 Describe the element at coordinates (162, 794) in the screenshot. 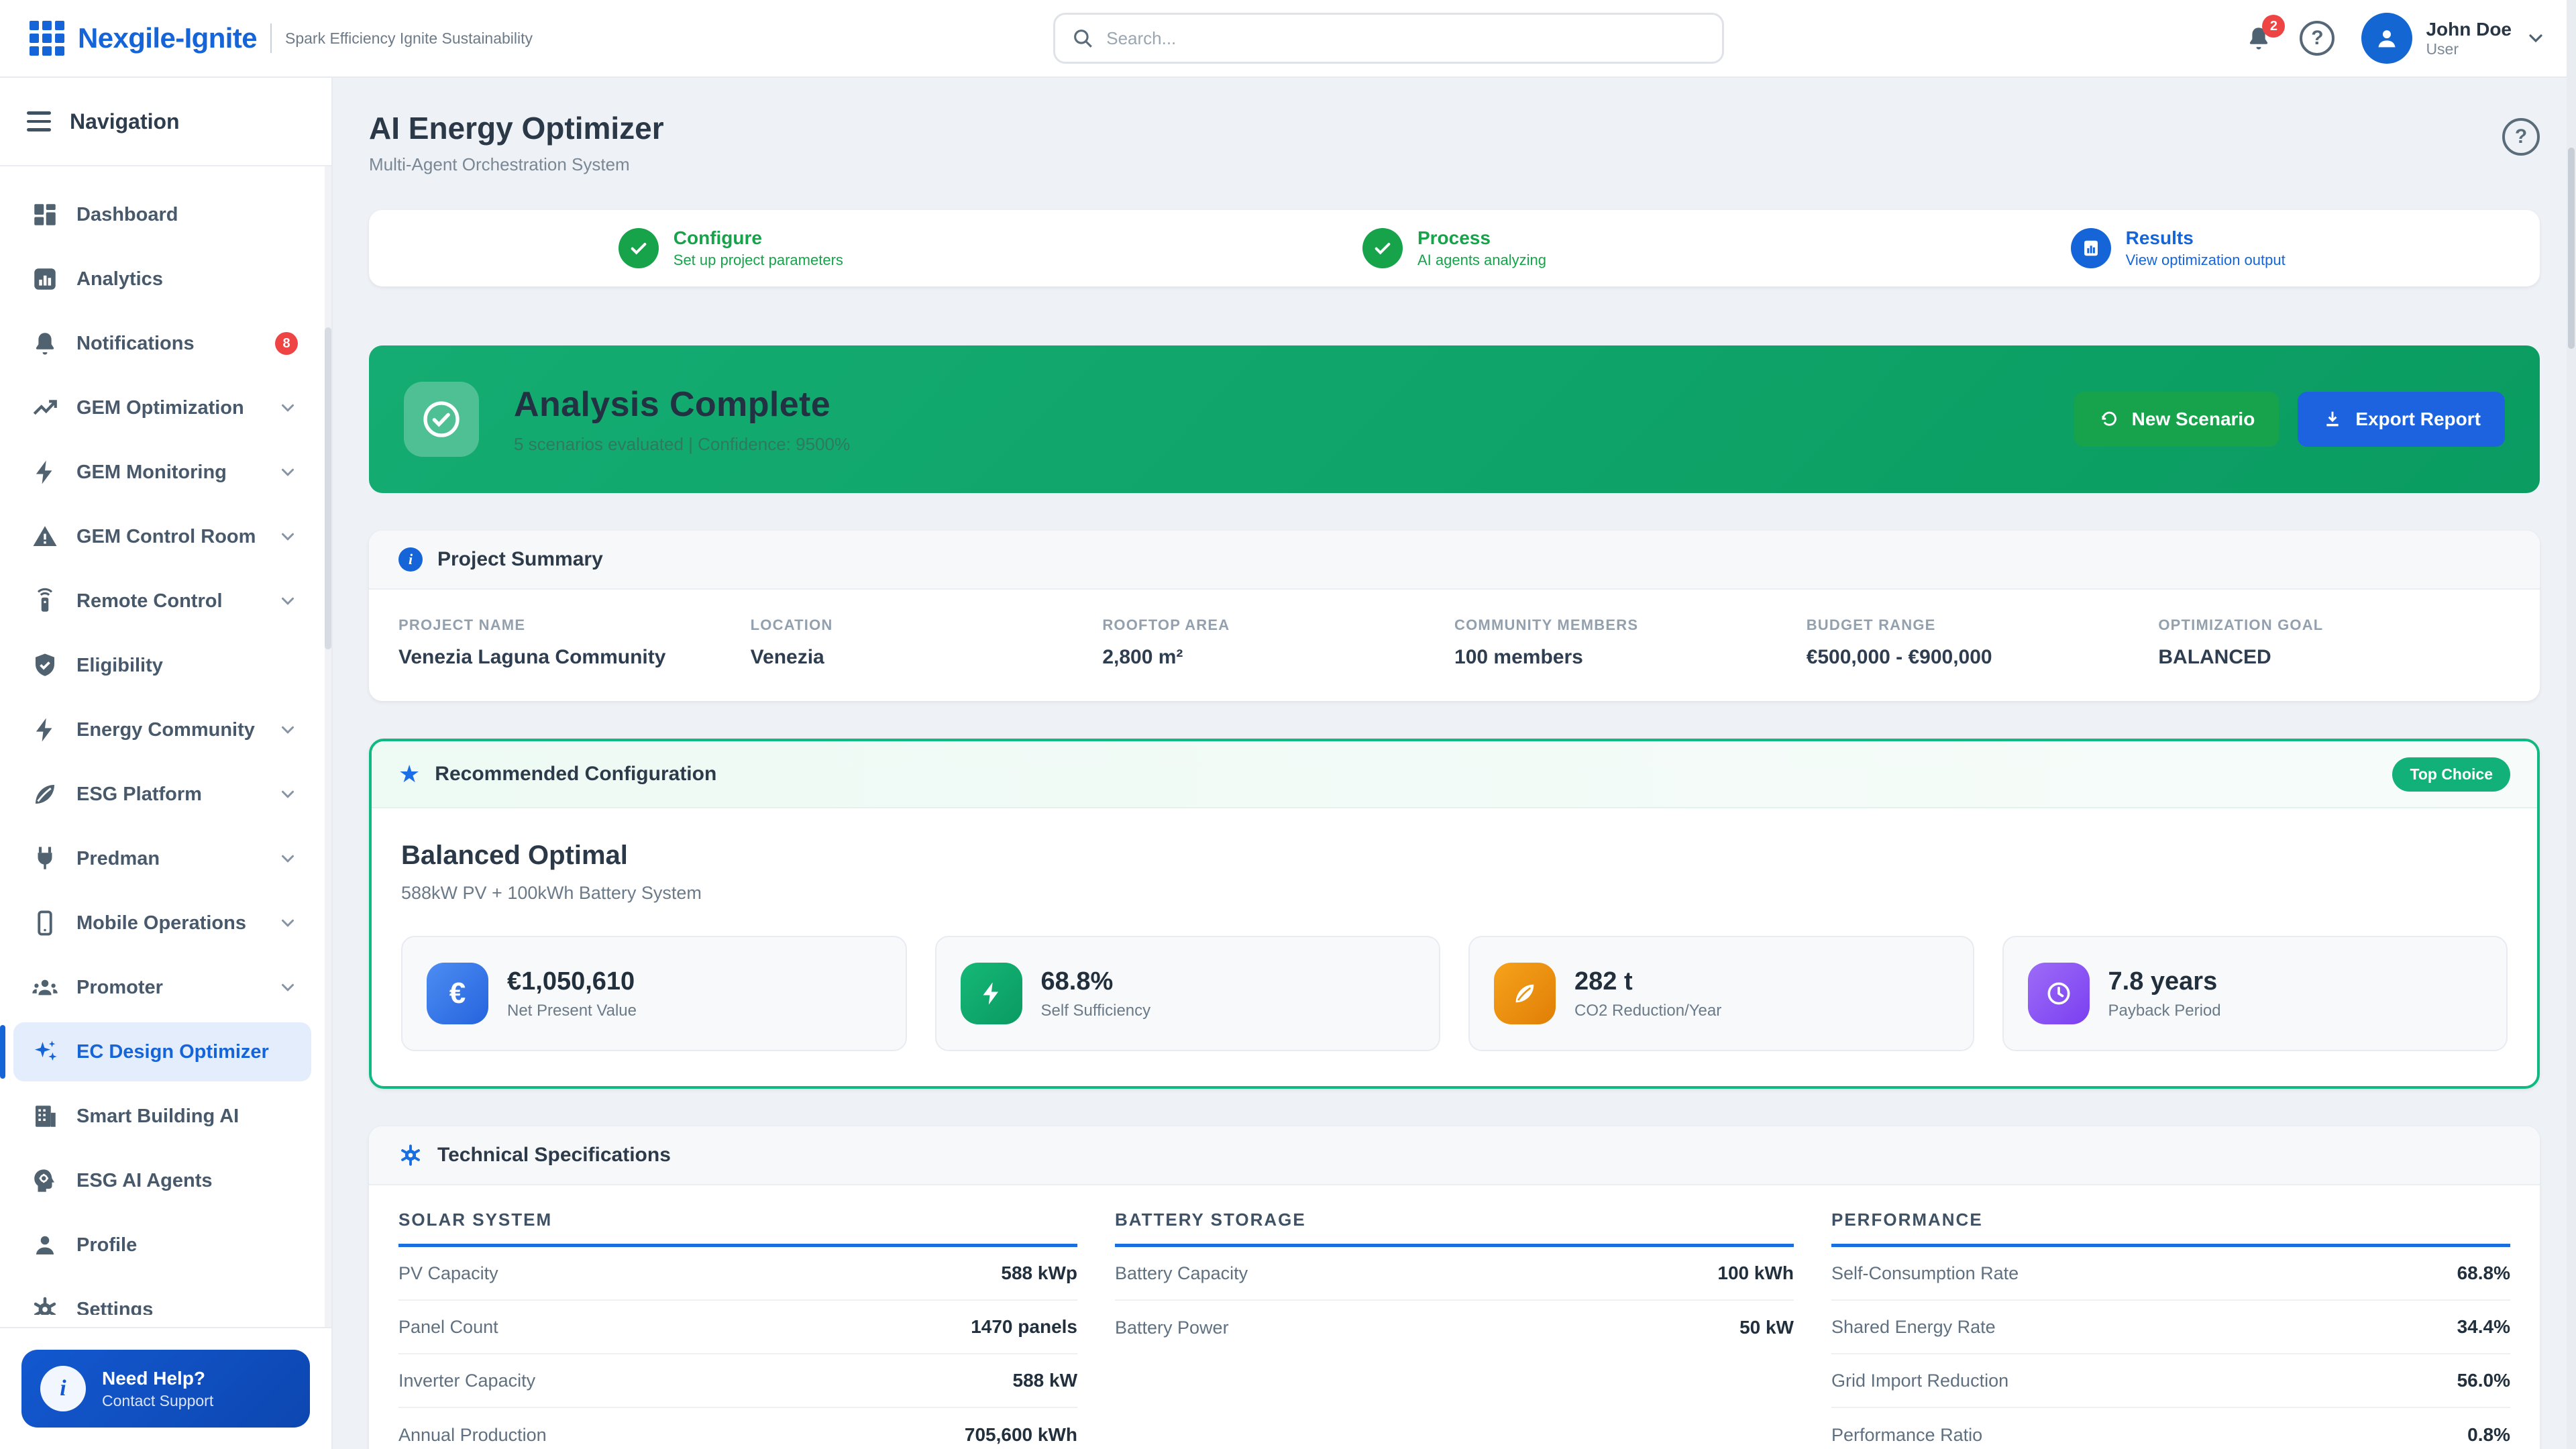

I see `sidebar-item-esg-platform: ESG Platform` at that location.